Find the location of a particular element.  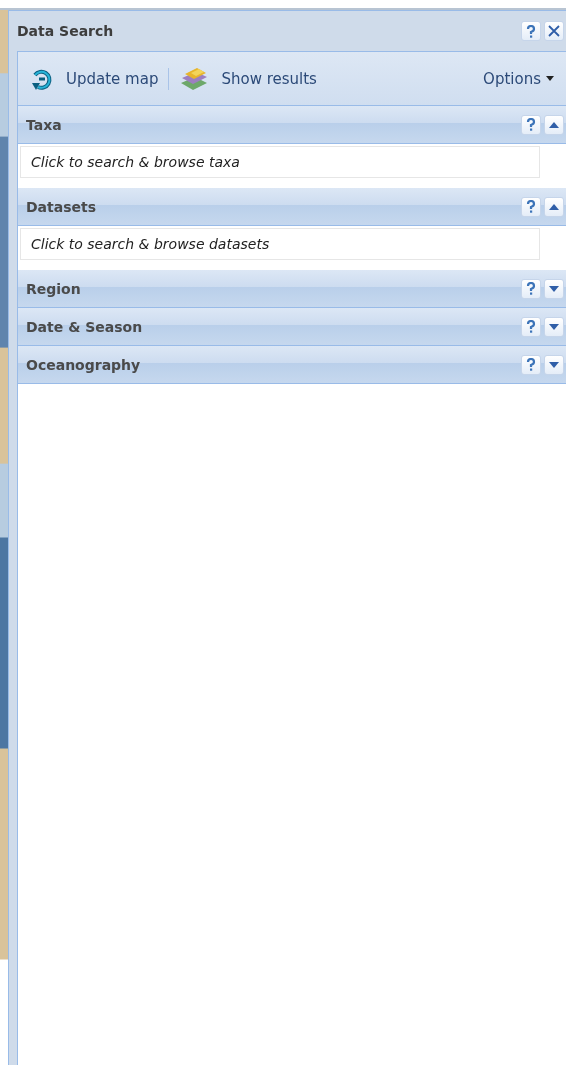

window-title: Data Search is located at coordinates (66, 31).